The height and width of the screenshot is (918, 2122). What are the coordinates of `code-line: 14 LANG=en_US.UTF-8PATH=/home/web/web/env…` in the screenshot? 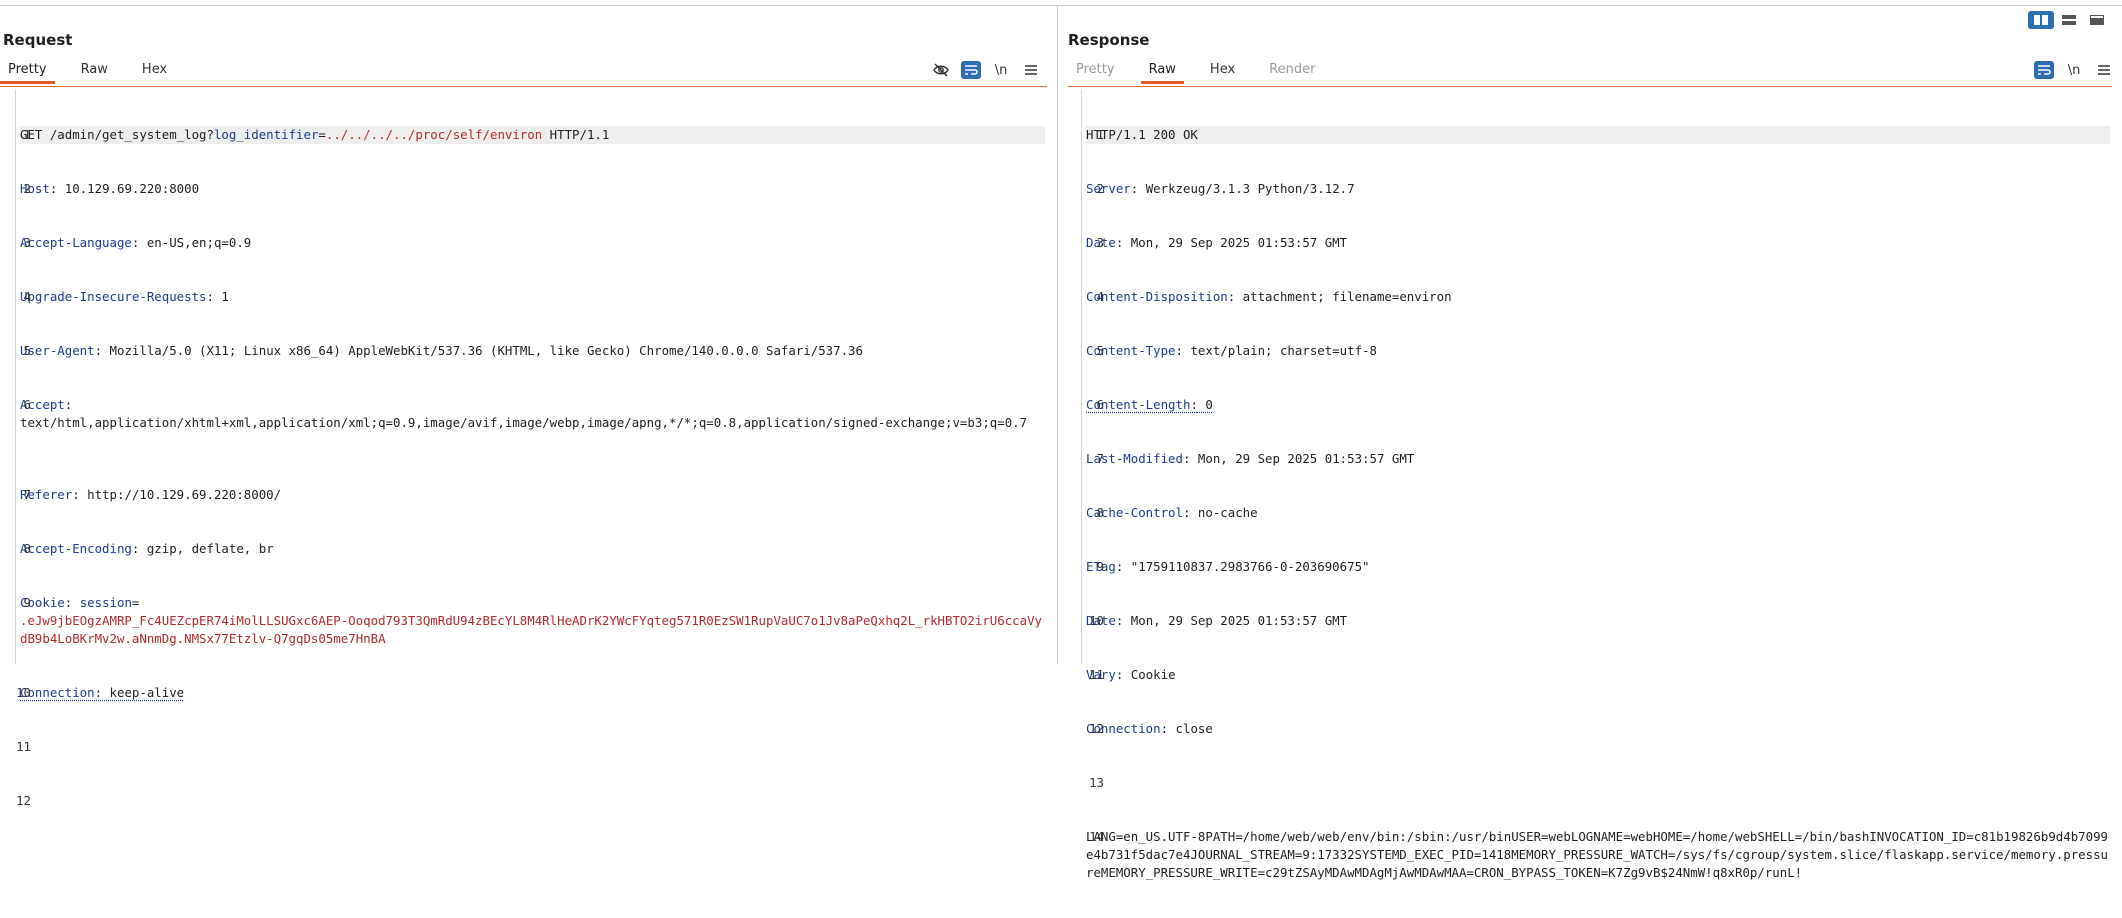 It's located at (1598, 855).